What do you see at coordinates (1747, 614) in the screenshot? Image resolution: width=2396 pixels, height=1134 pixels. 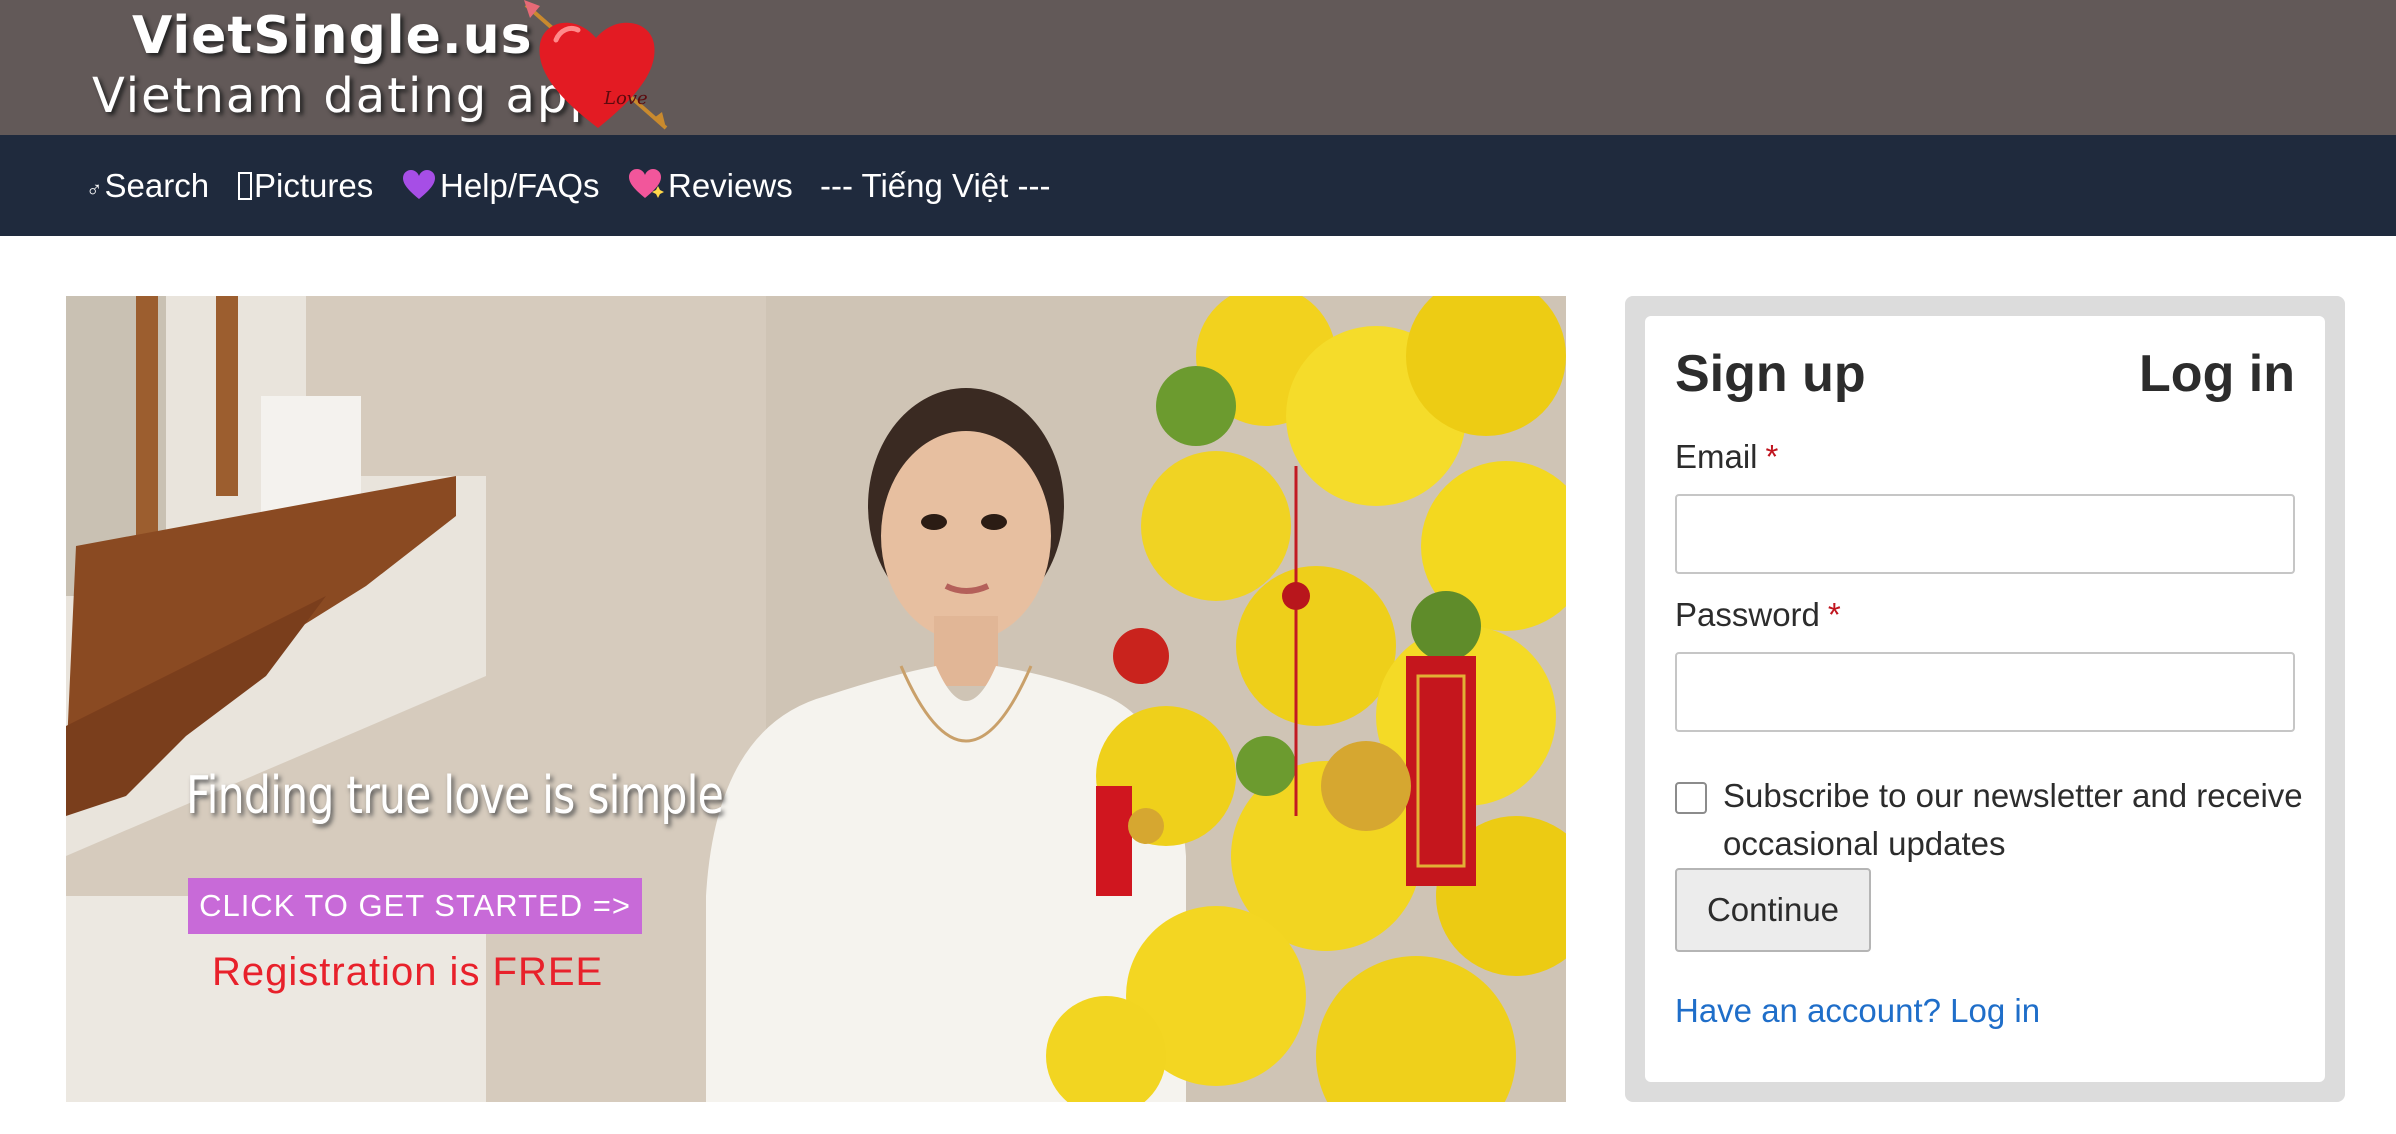 I see `password-label-text: Password` at bounding box center [1747, 614].